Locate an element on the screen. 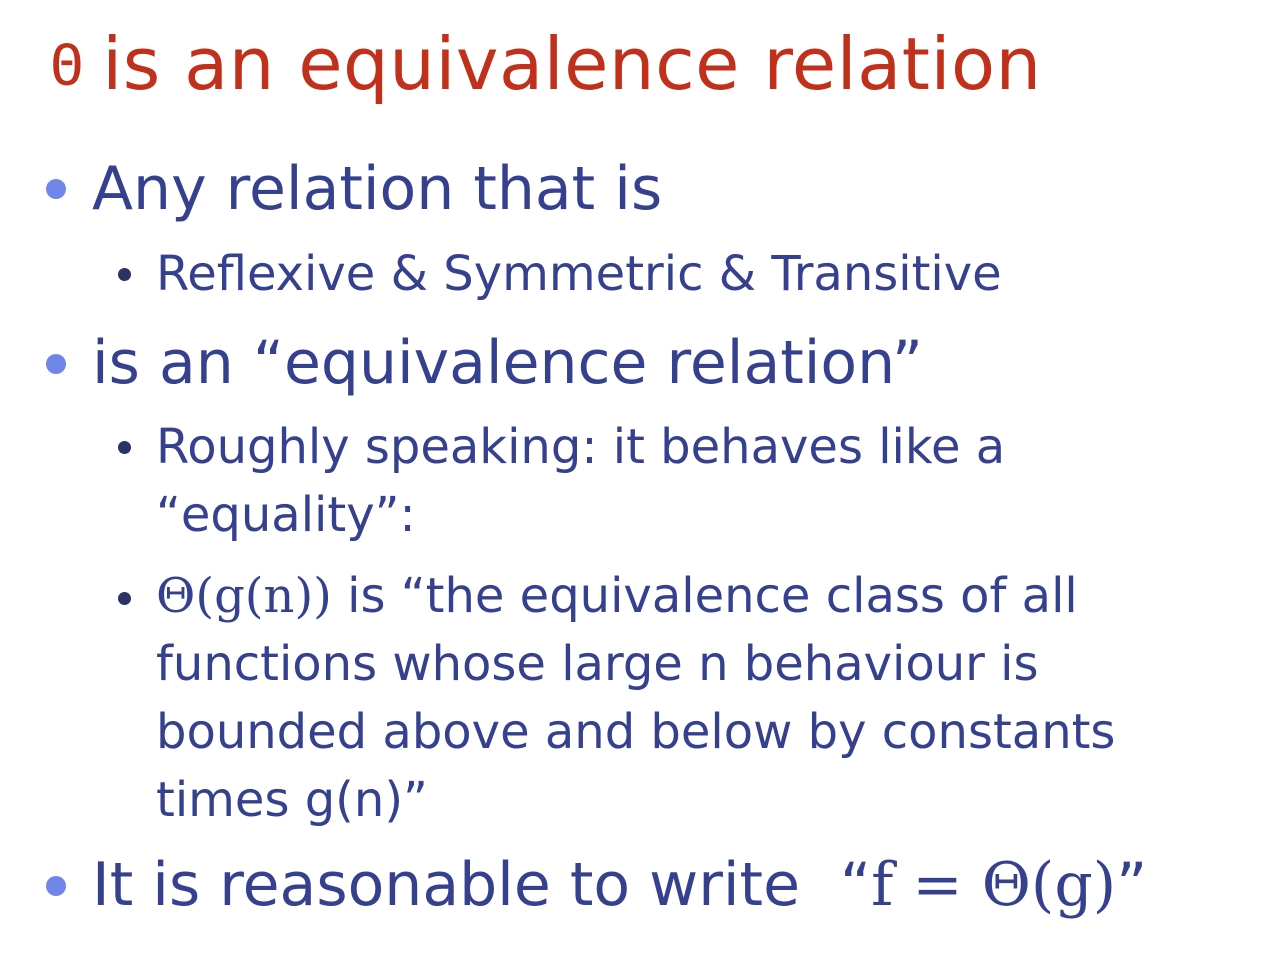  title-text: is an equivalence relation is located at coordinates (572, 64).